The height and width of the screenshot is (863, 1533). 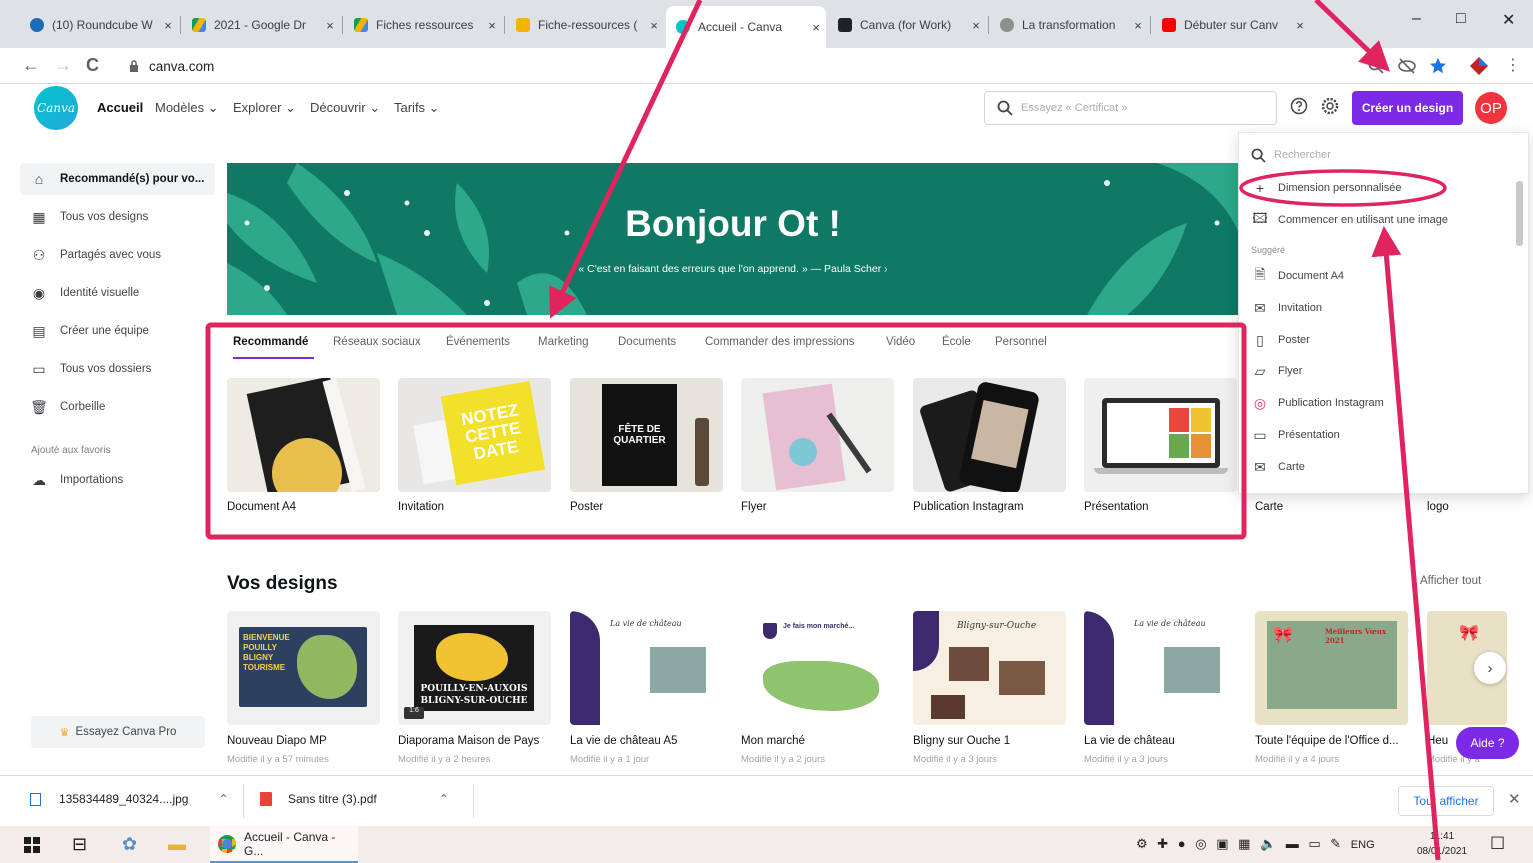 I want to click on design-thumbnail: POUILLY-EN-AUXOIS BLIGNY-SUR-OUCHE 1:6, so click(x=474, y=668).